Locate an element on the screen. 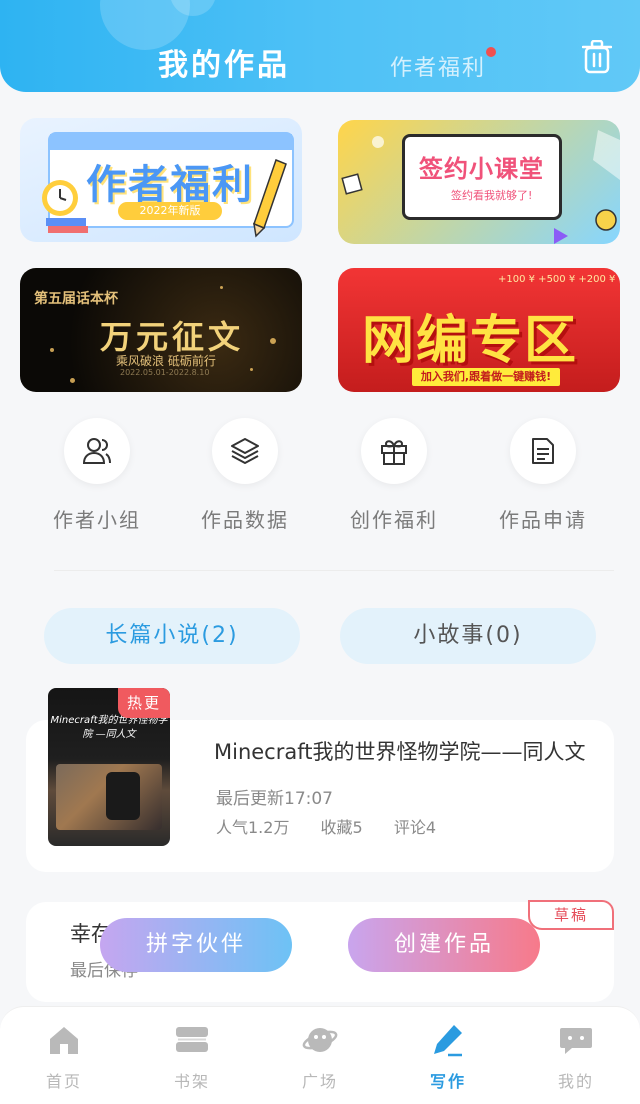 The height and width of the screenshot is (1104, 640). nav-label: 我的 is located at coordinates (575, 1081).